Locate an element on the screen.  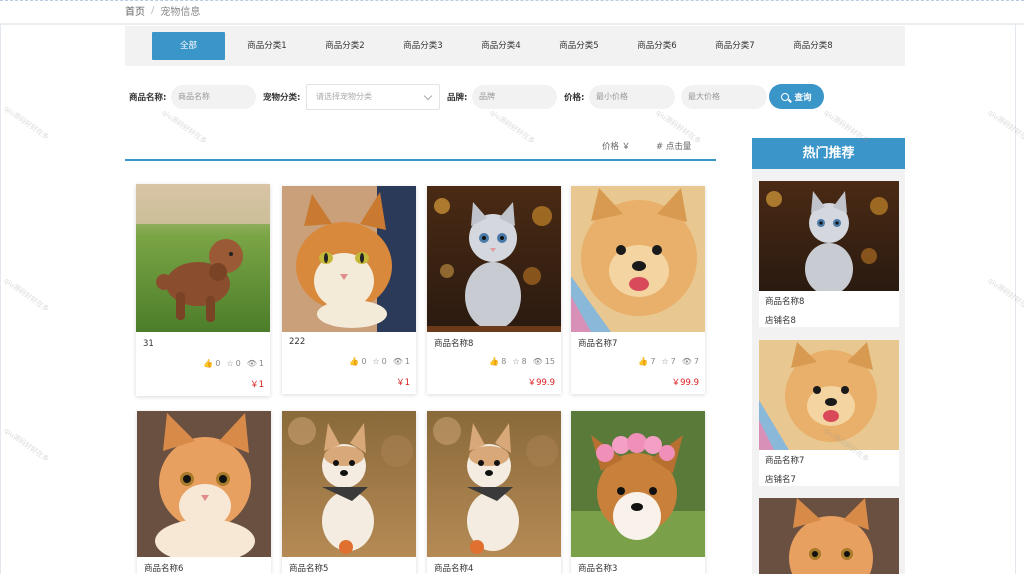
product-card: 商品名称6 is located at coordinates (204, 492).